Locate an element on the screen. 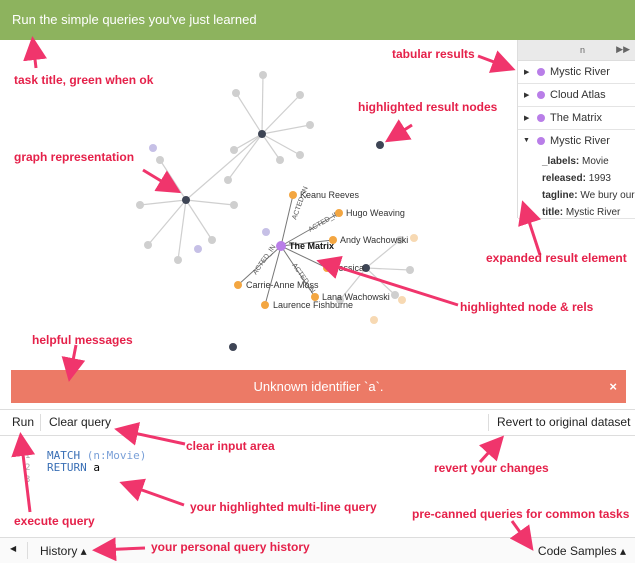 The width and height of the screenshot is (635, 563). property-key: title: is located at coordinates (553, 212).